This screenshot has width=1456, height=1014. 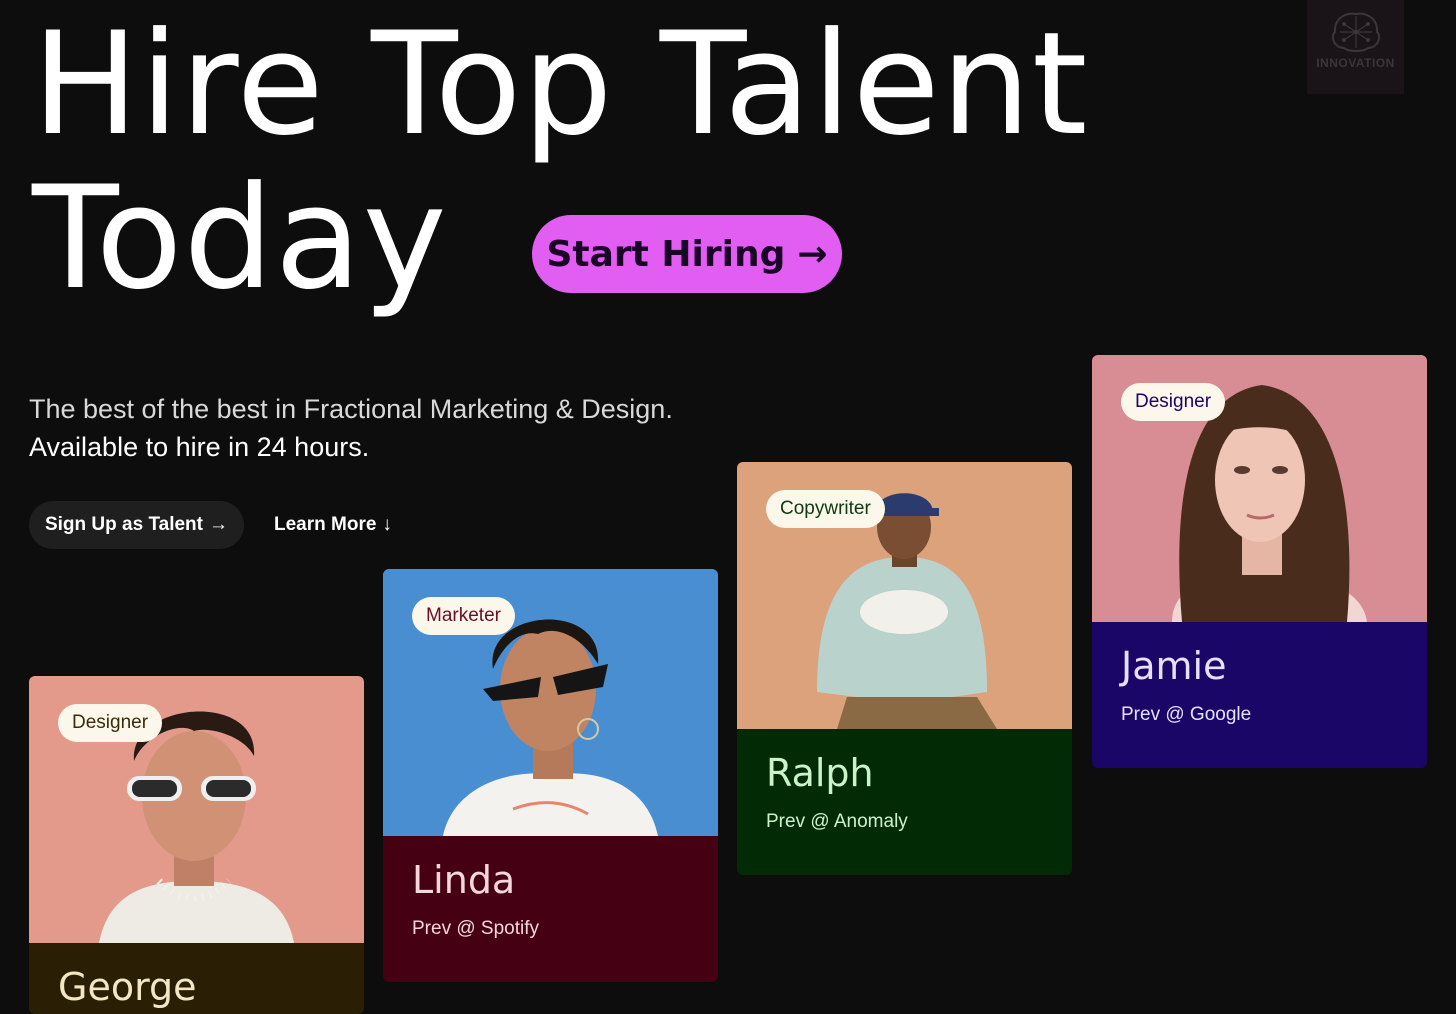 I want to click on talent-card-linda: Marketer Linda Prev @ Spotify, so click(x=550, y=775).